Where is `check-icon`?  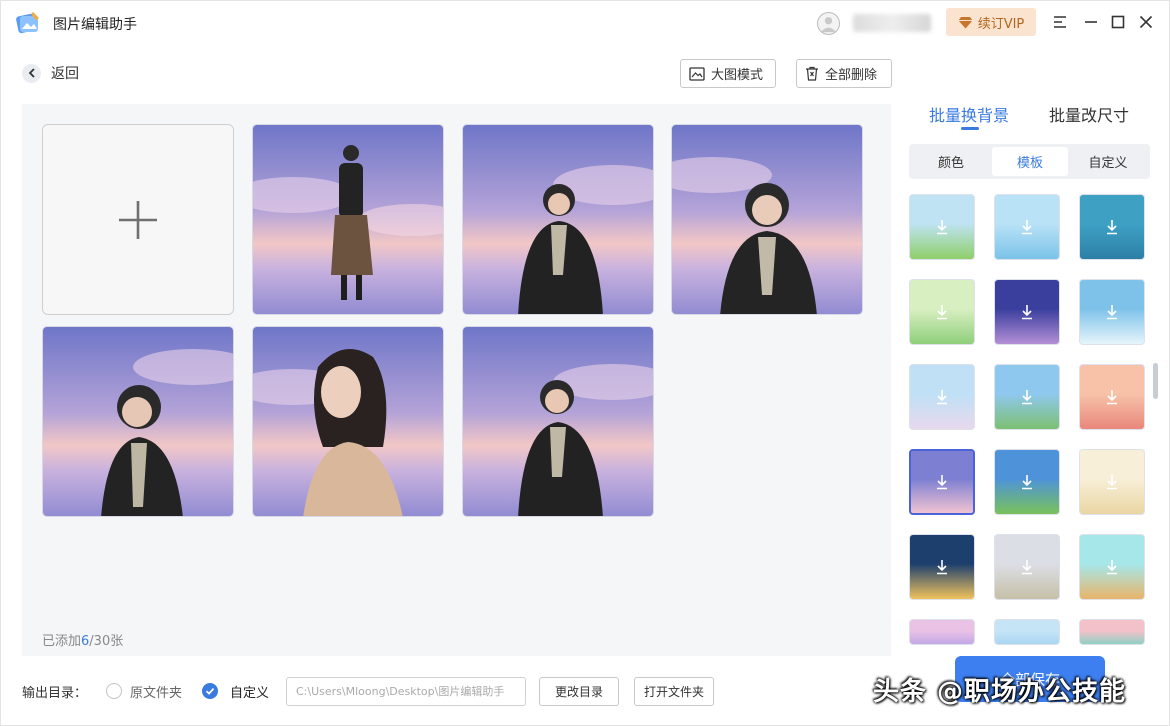 check-icon is located at coordinates (210, 691).